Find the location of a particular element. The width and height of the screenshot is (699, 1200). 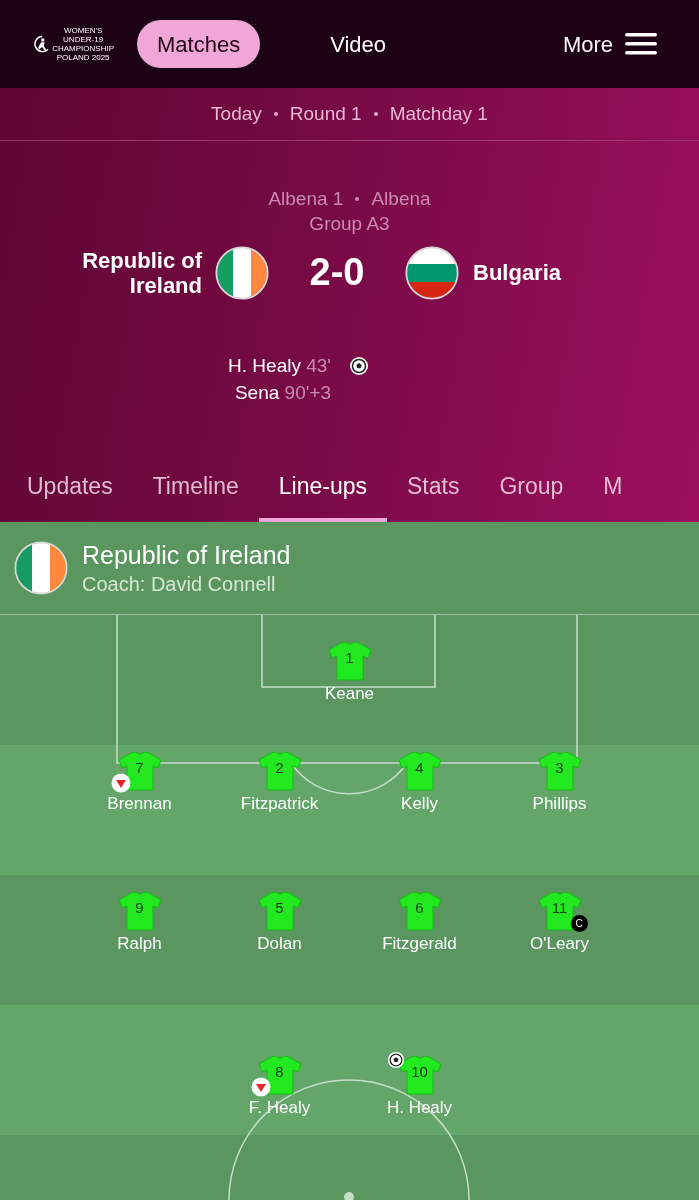

player-name: O'Leary is located at coordinates (559, 944).